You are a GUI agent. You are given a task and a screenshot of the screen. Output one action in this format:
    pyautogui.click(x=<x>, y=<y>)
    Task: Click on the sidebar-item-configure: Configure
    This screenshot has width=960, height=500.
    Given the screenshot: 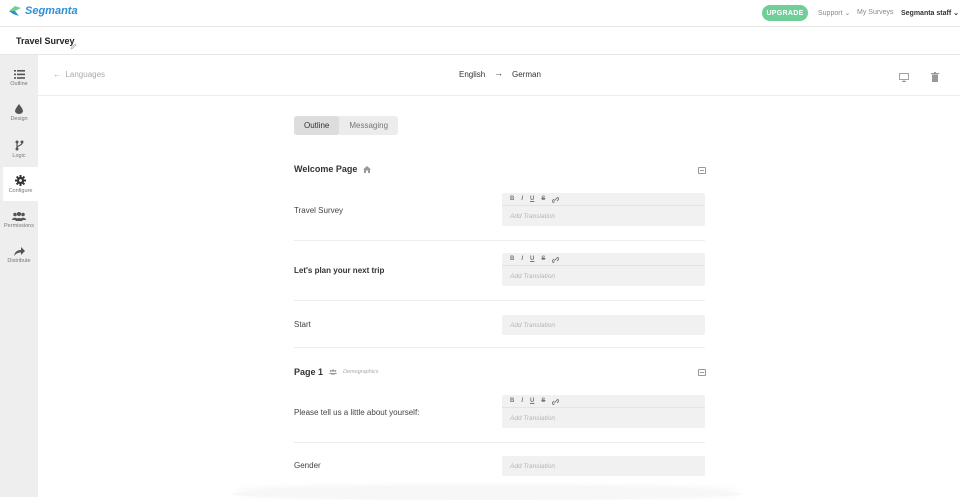 What is the action you would take?
    pyautogui.click(x=20, y=184)
    